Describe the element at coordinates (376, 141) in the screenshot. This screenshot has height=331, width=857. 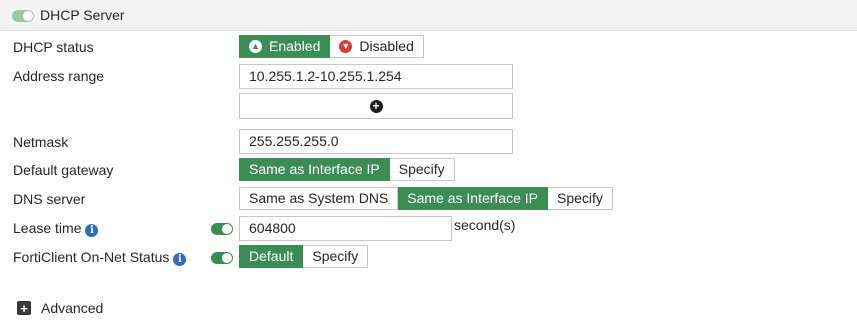
I see `netmask-input: 255.255.255.0` at that location.